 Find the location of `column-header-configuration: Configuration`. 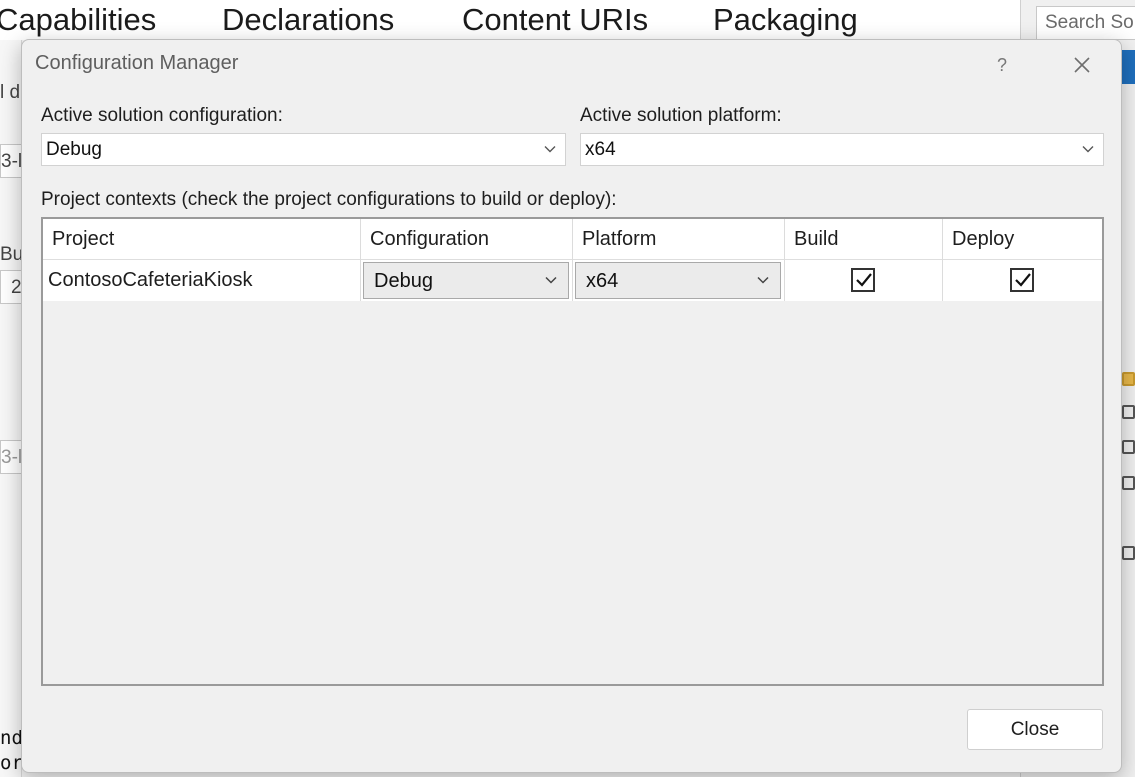

column-header-configuration: Configuration is located at coordinates (467, 239).